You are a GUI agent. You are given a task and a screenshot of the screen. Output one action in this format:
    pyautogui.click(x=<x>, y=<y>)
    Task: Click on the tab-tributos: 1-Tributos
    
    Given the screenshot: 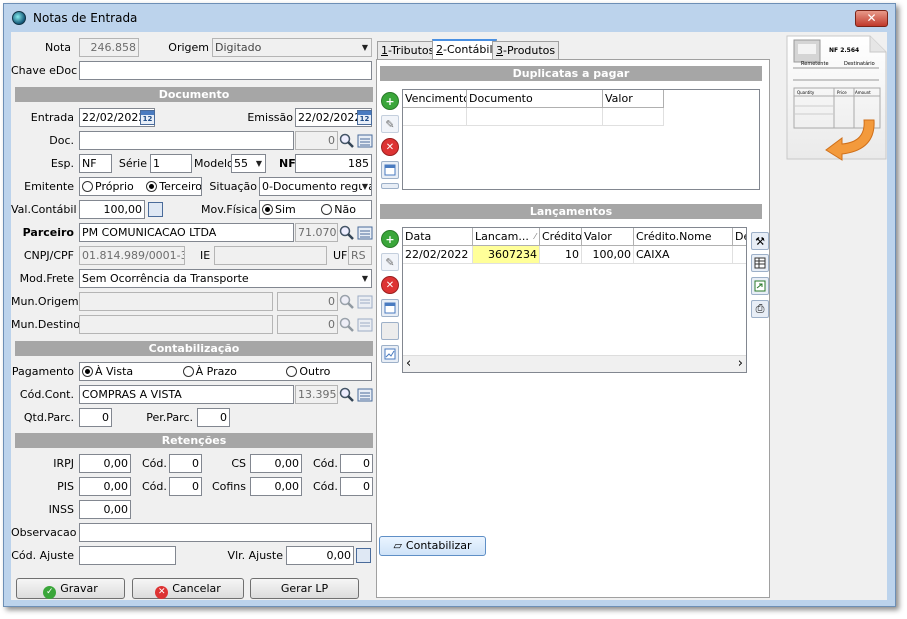 What is the action you would take?
    pyautogui.click(x=408, y=50)
    